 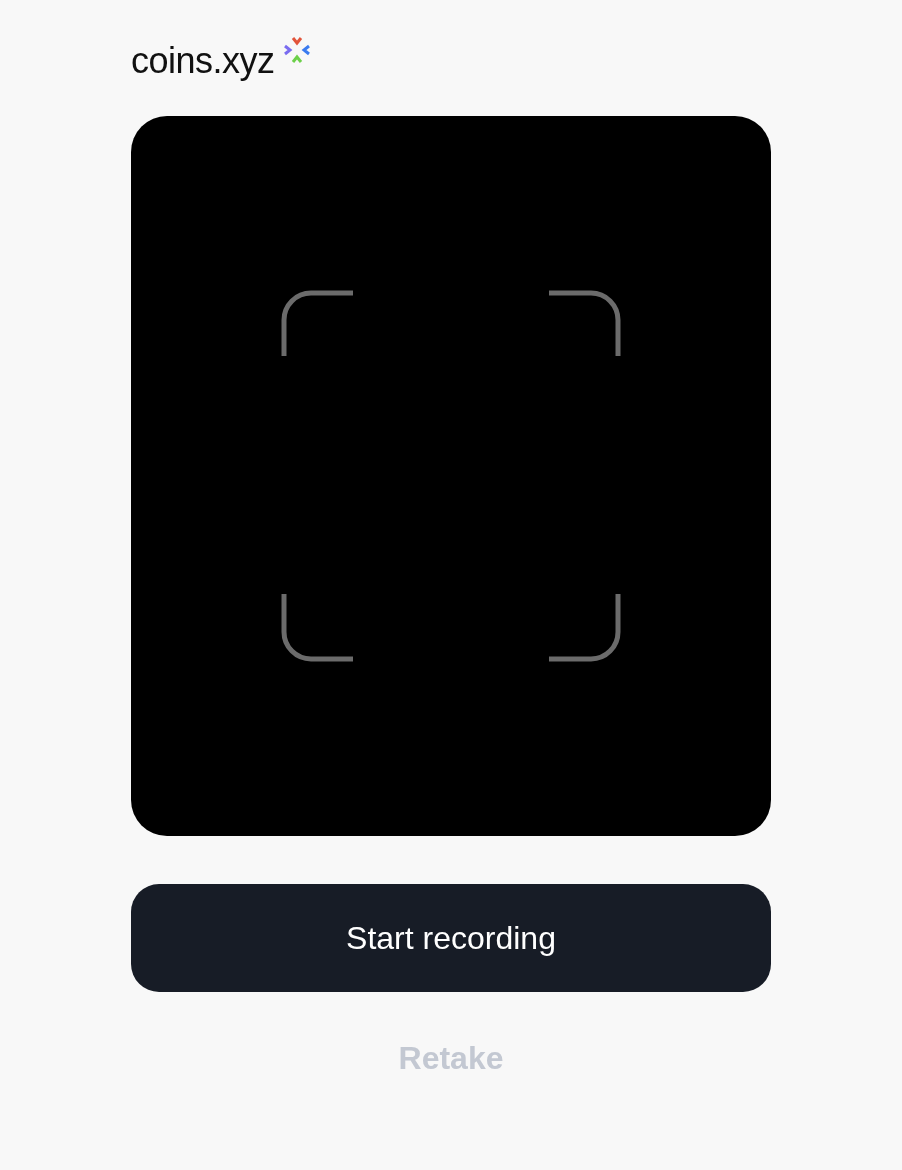 What do you see at coordinates (451, 476) in the screenshot?
I see `scan-frame-icon` at bounding box center [451, 476].